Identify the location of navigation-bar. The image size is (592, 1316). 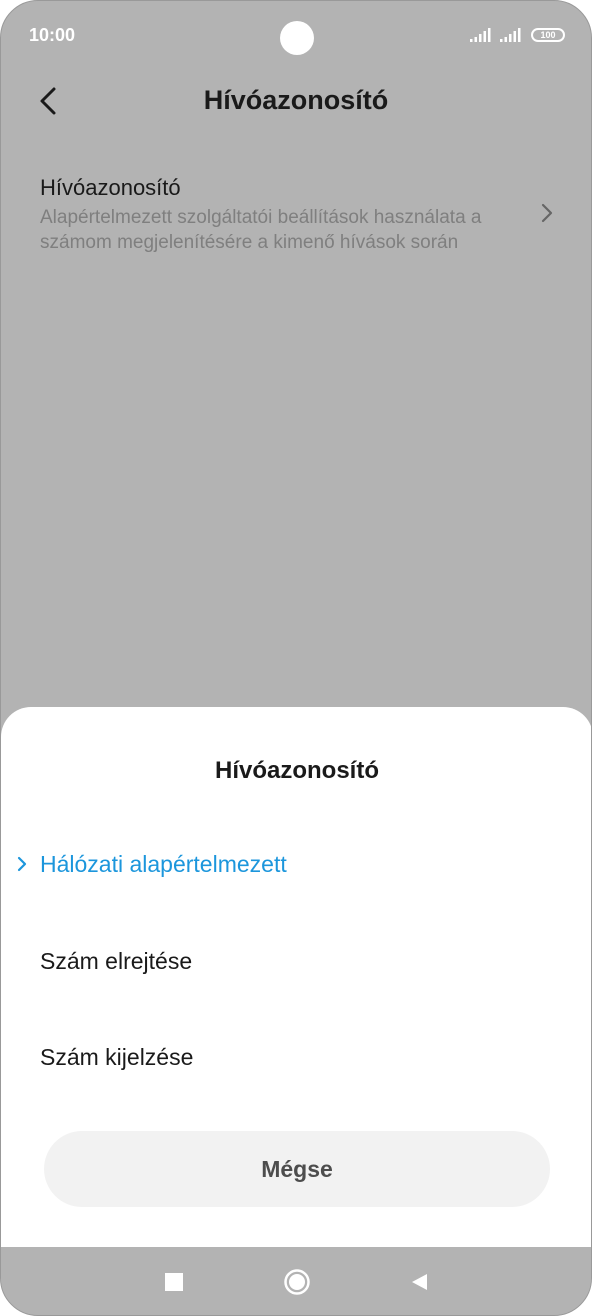
(296, 1281).